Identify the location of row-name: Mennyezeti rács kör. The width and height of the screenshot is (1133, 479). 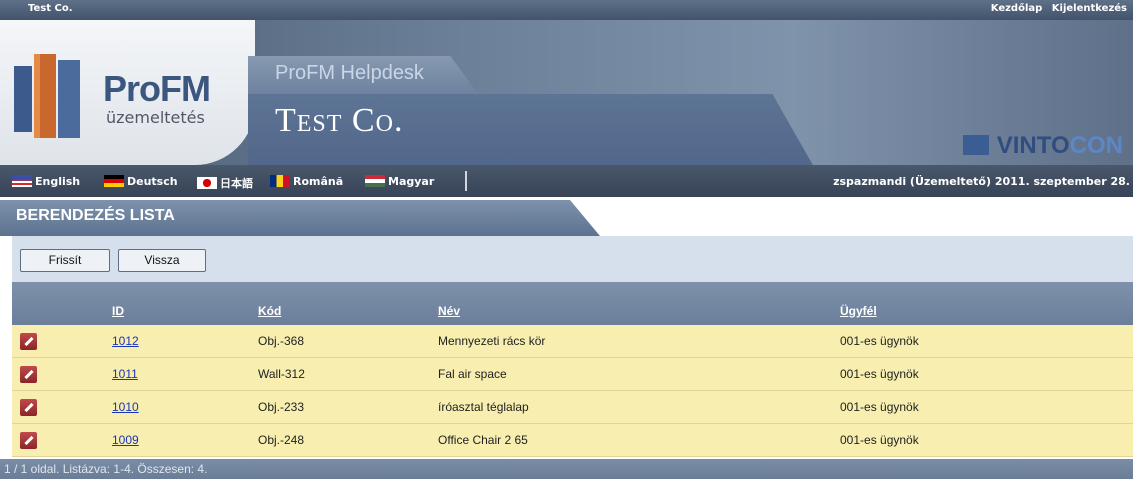
(492, 341).